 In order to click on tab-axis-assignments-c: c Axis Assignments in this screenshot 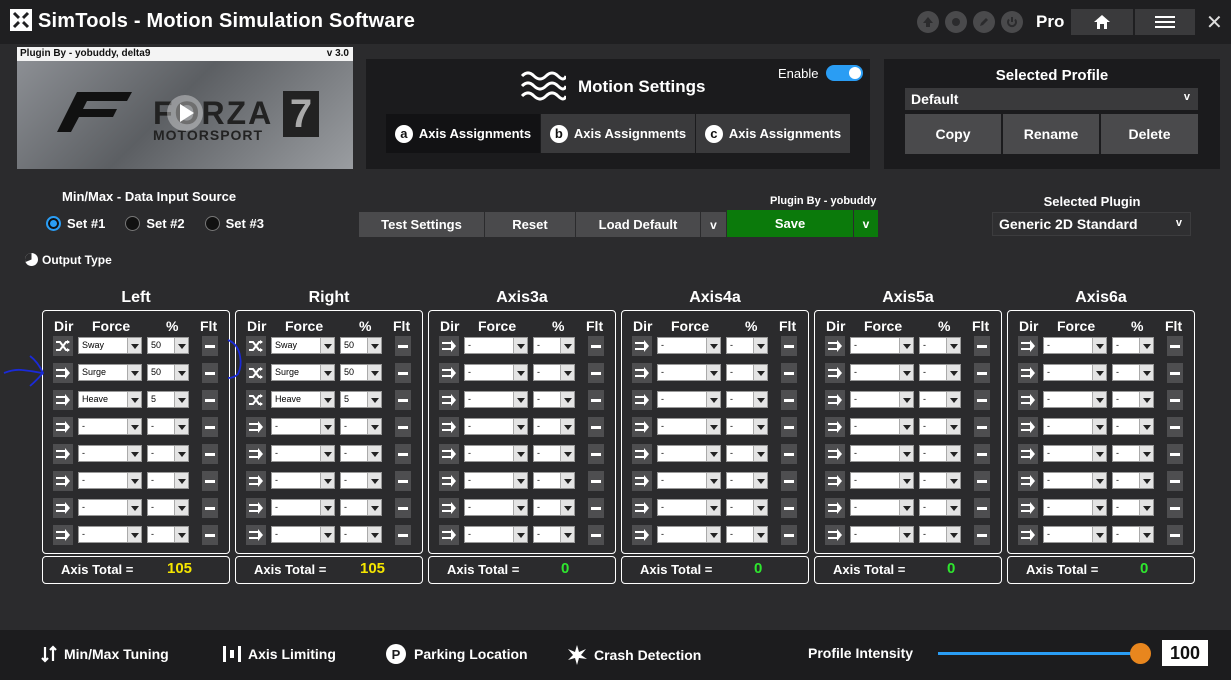, I will do `click(773, 133)`.